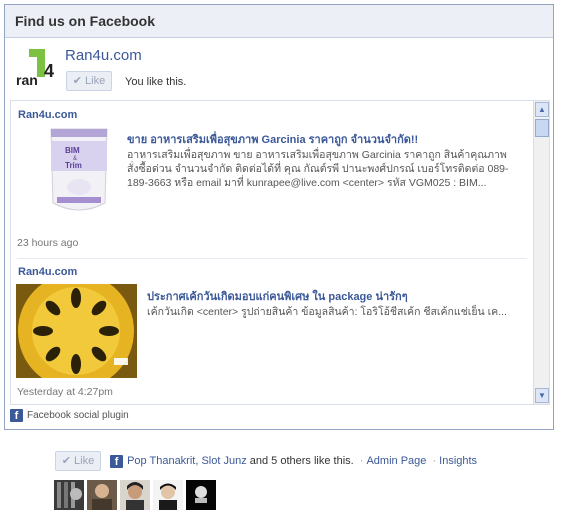 The width and height of the screenshot is (561, 518). I want to click on bottom-like-label: Like, so click(84, 461).